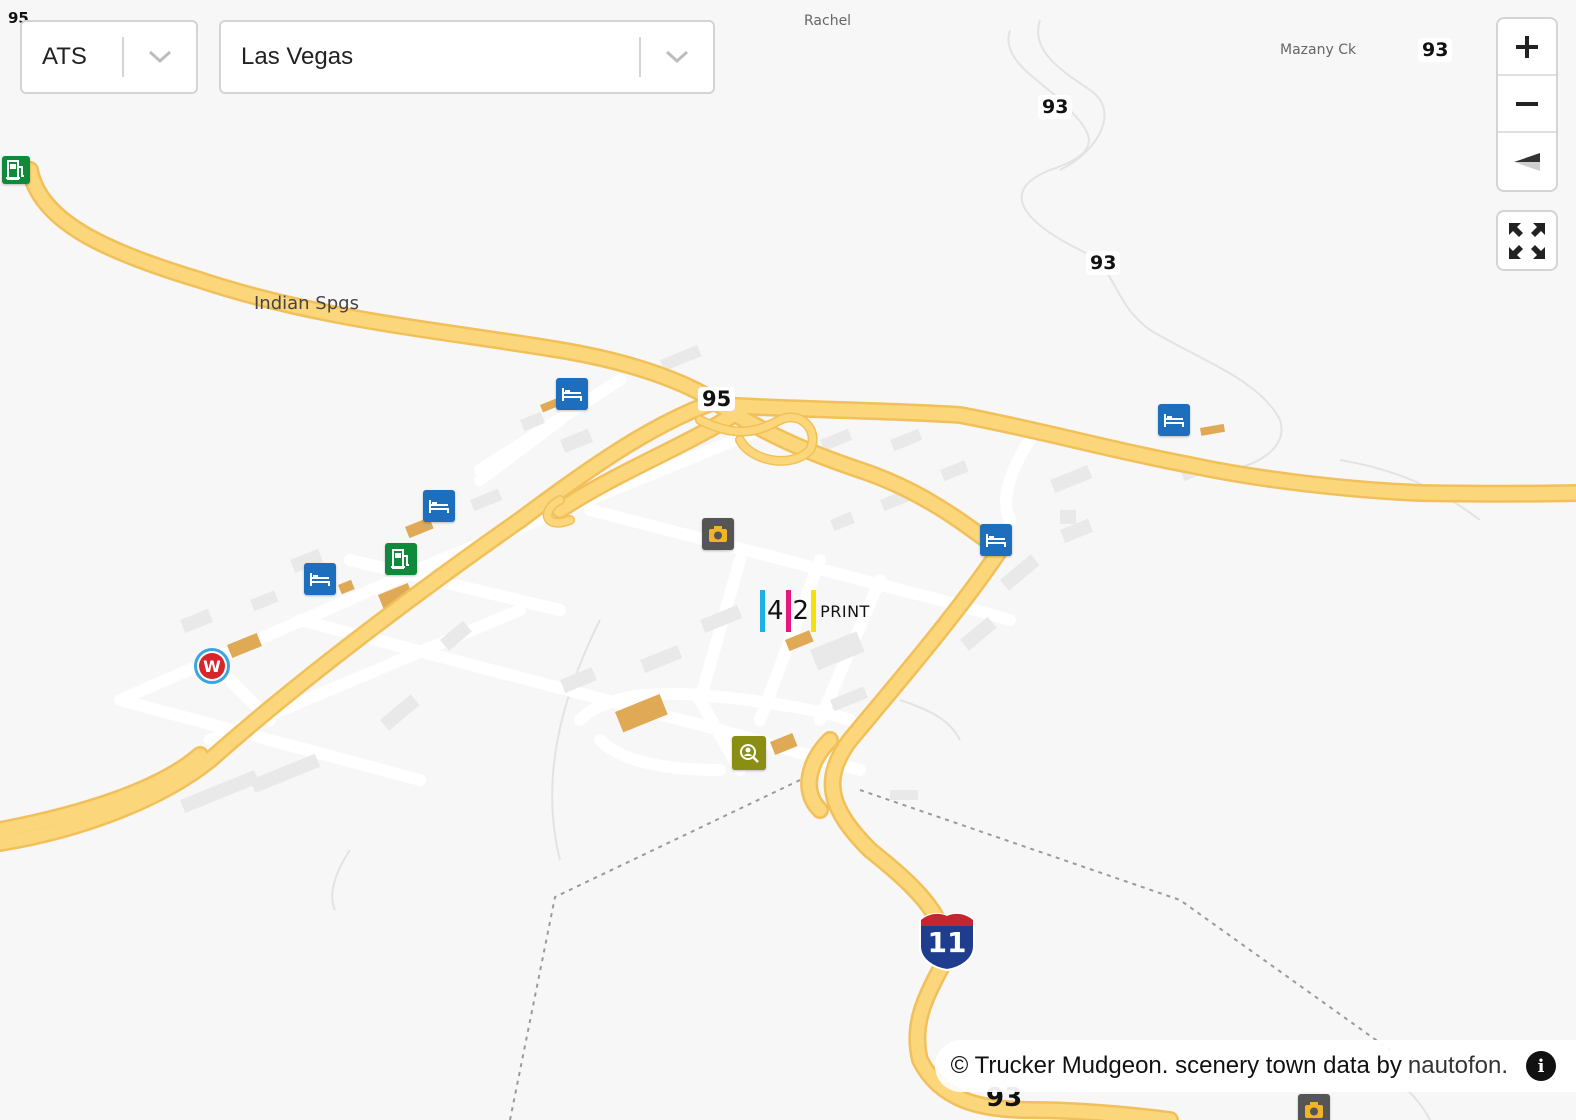 This screenshot has height=1120, width=1576. I want to click on city-selector: Las Vegas, so click(467, 57).